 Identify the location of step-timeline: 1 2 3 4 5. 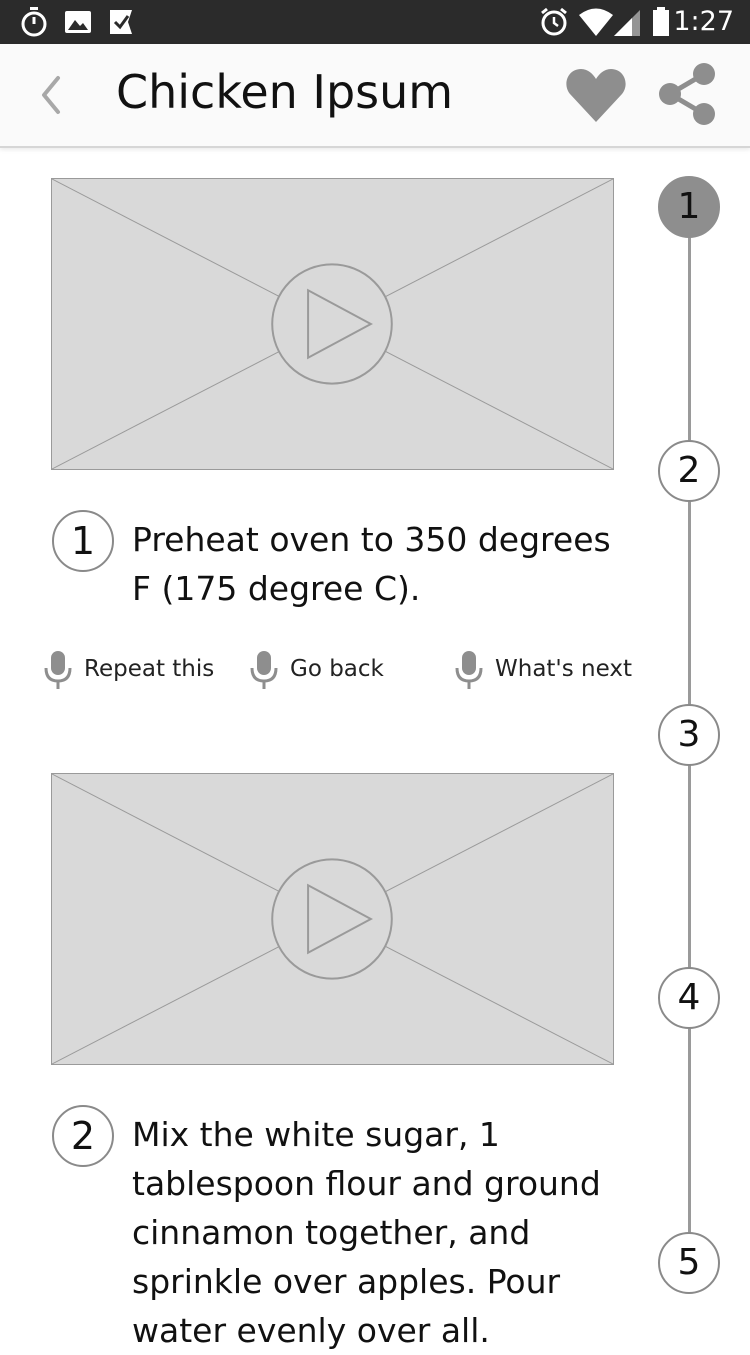
(689, 751).